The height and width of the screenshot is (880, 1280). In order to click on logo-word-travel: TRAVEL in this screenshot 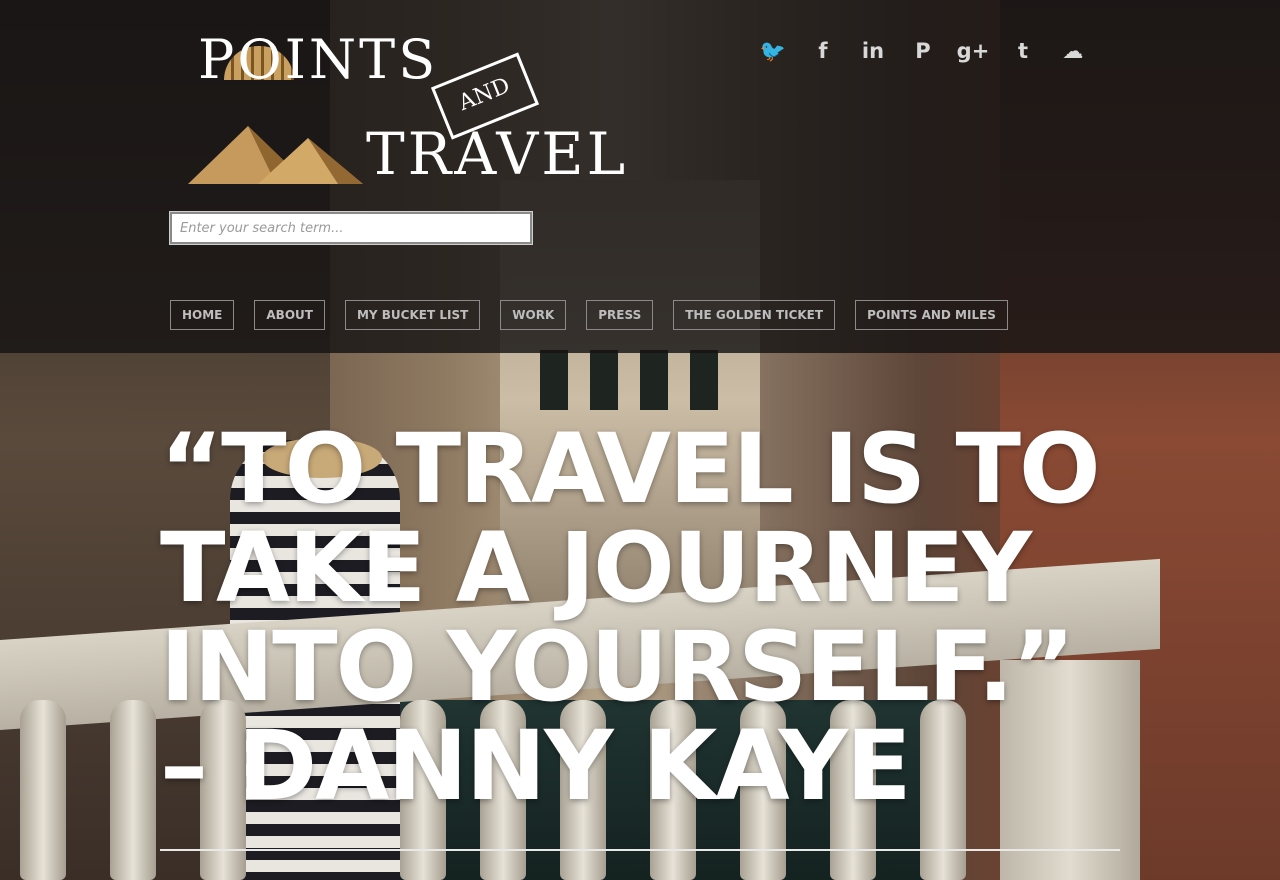, I will do `click(497, 154)`.